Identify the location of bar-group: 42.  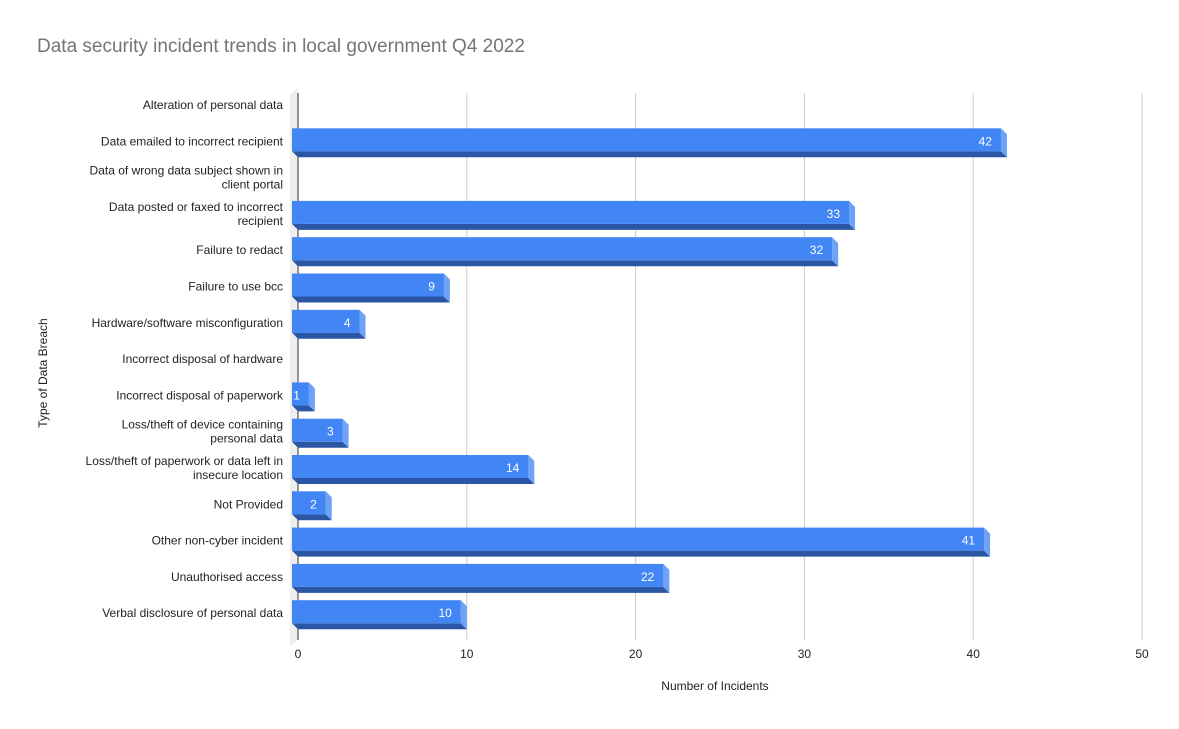
(649, 143).